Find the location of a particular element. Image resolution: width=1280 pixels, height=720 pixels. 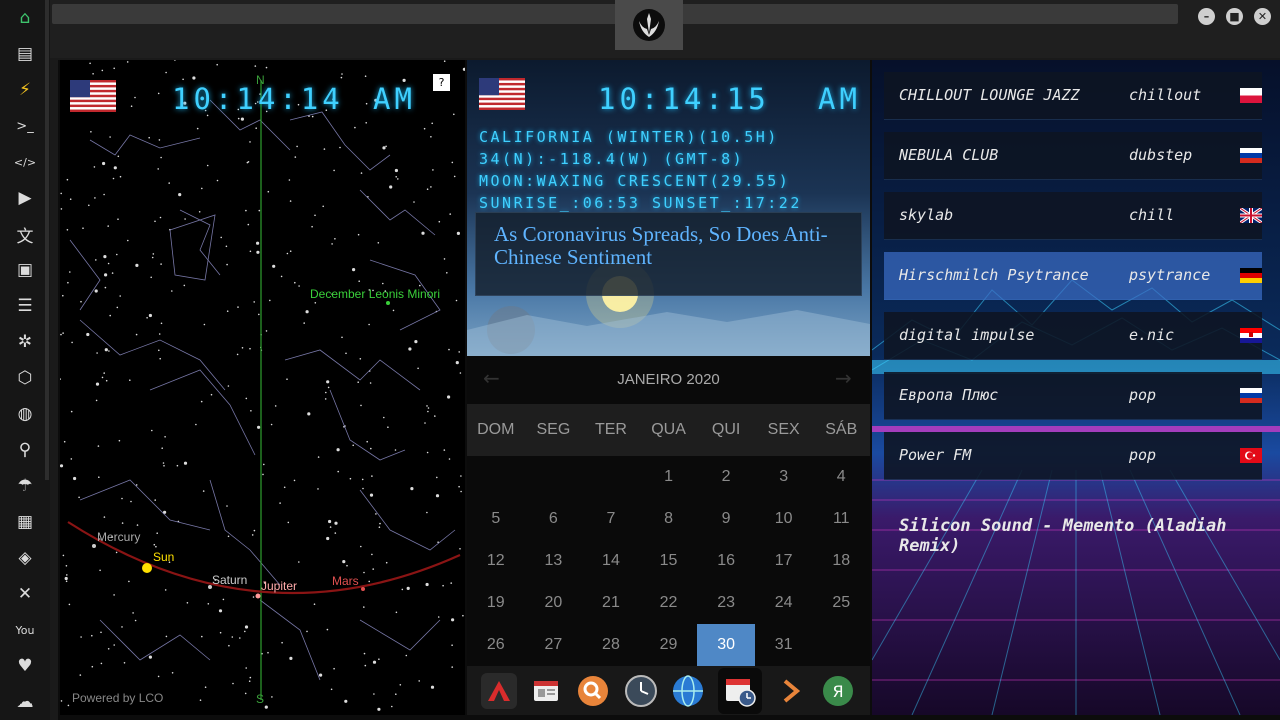

terminal-icon: >_ is located at coordinates (25, 126).